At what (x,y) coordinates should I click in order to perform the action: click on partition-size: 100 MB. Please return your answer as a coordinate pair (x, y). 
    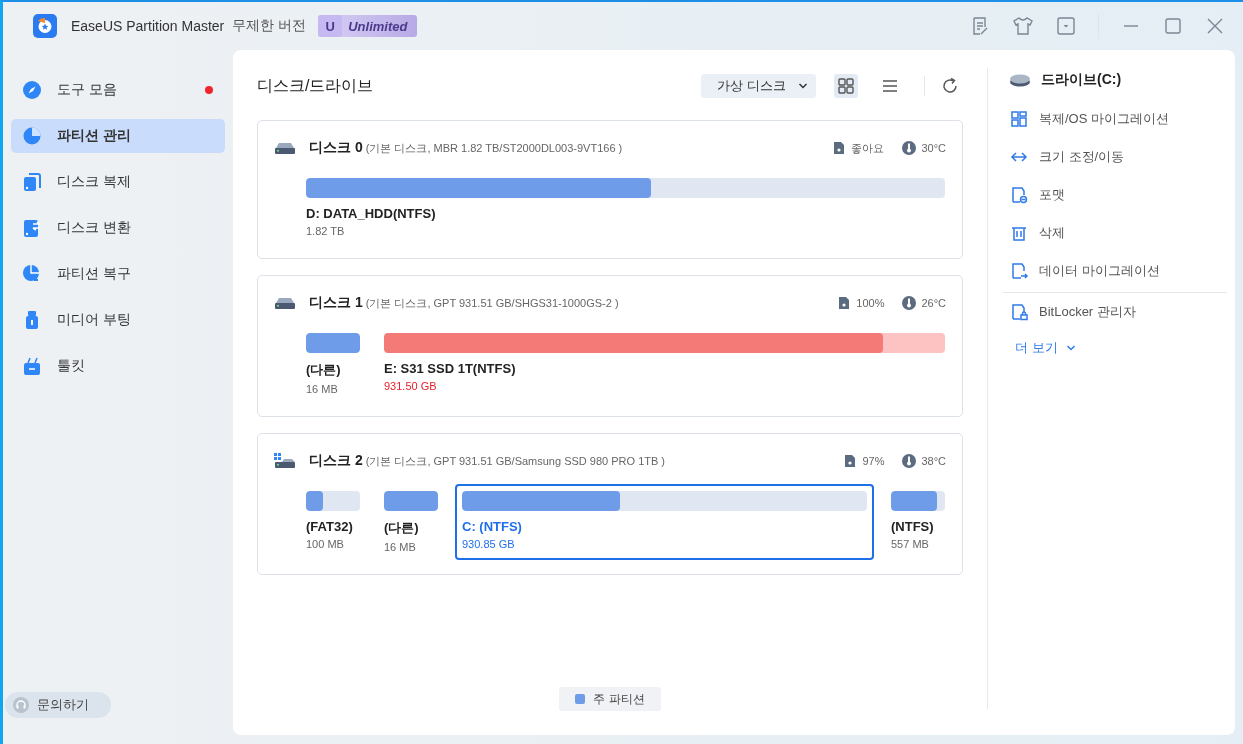
    Looking at the image, I should click on (325, 544).